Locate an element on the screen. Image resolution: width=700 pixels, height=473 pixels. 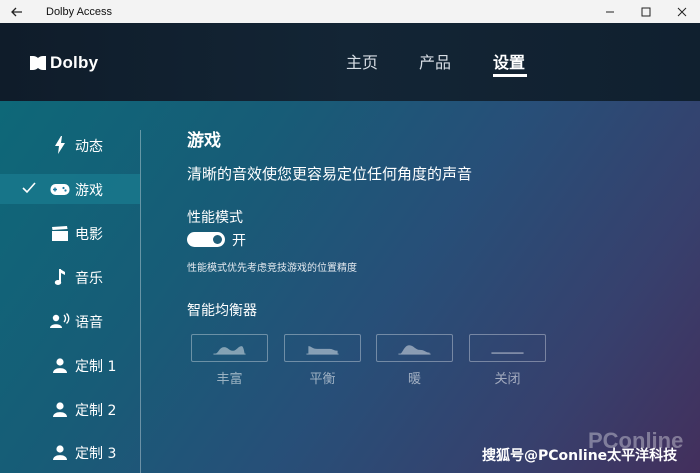
nav-active-underline is located at coordinates (510, 75).